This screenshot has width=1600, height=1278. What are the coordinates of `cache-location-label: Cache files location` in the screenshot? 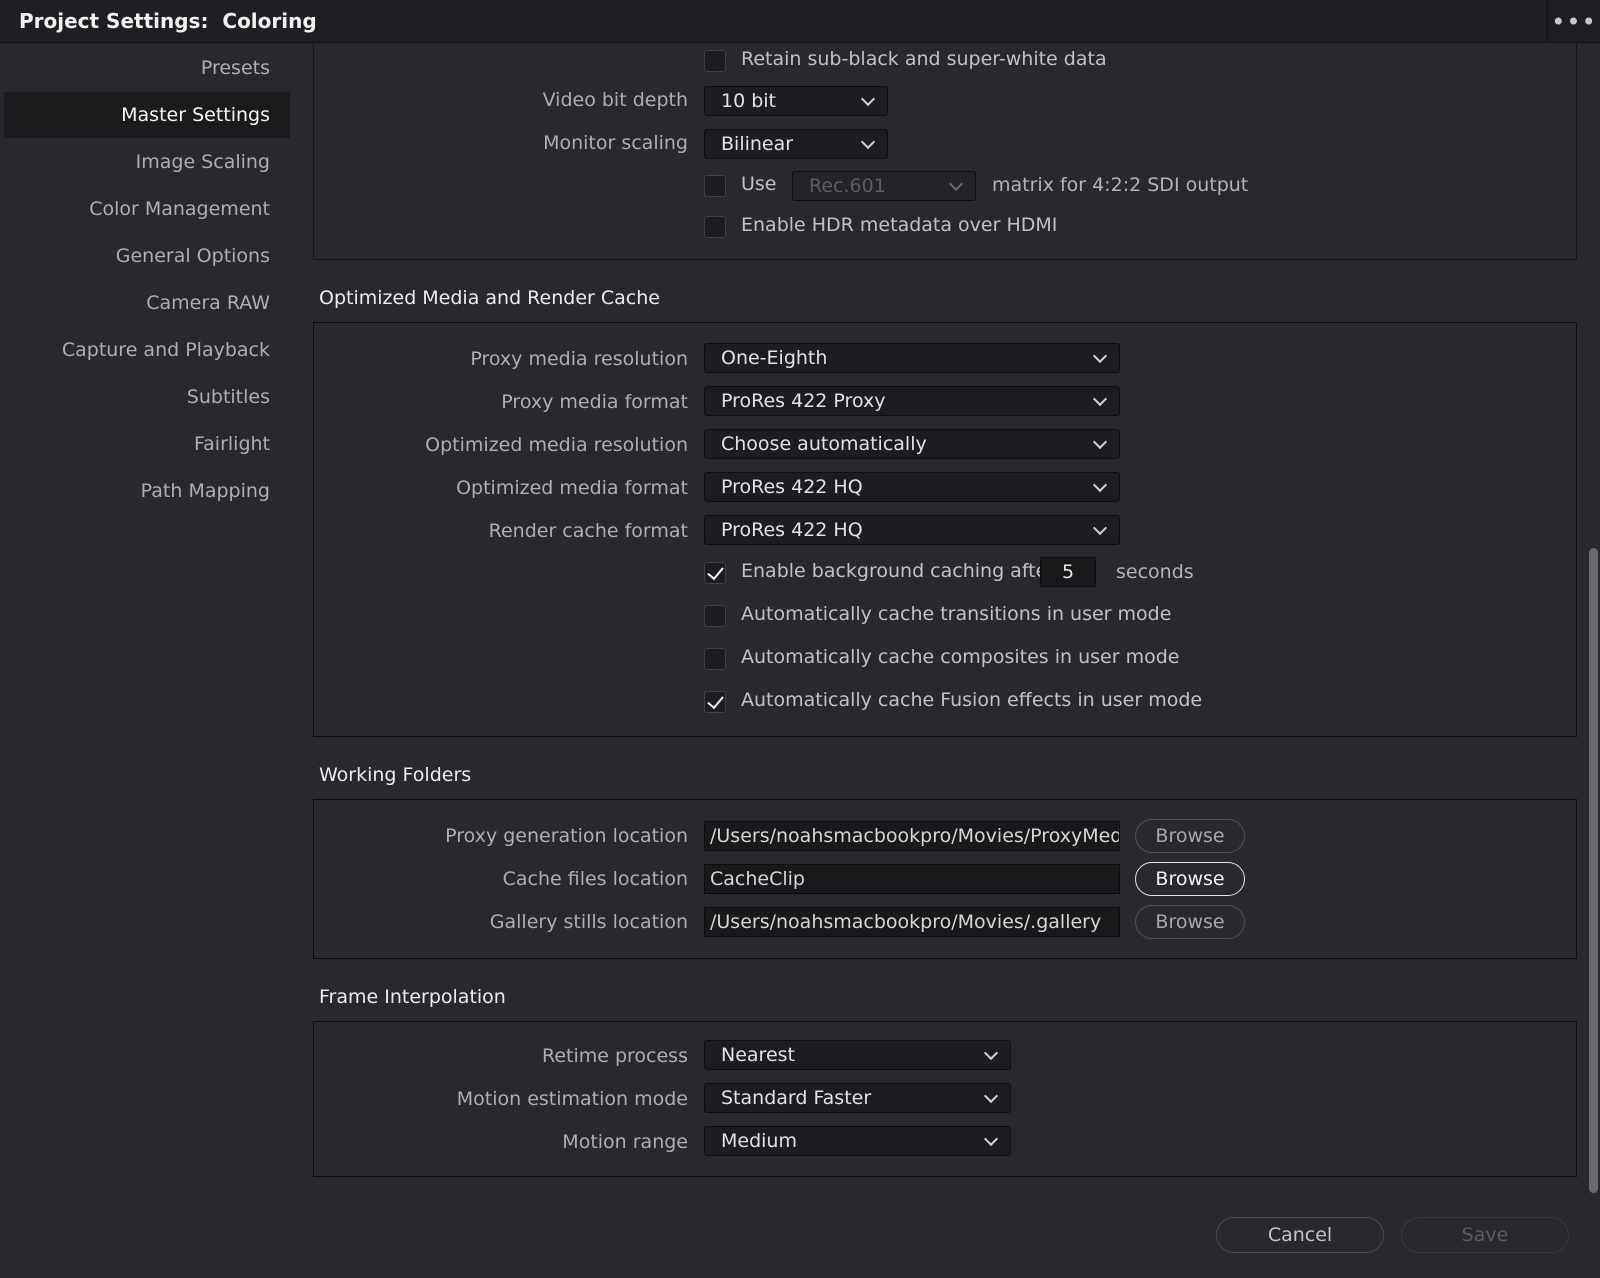 It's located at (595, 879).